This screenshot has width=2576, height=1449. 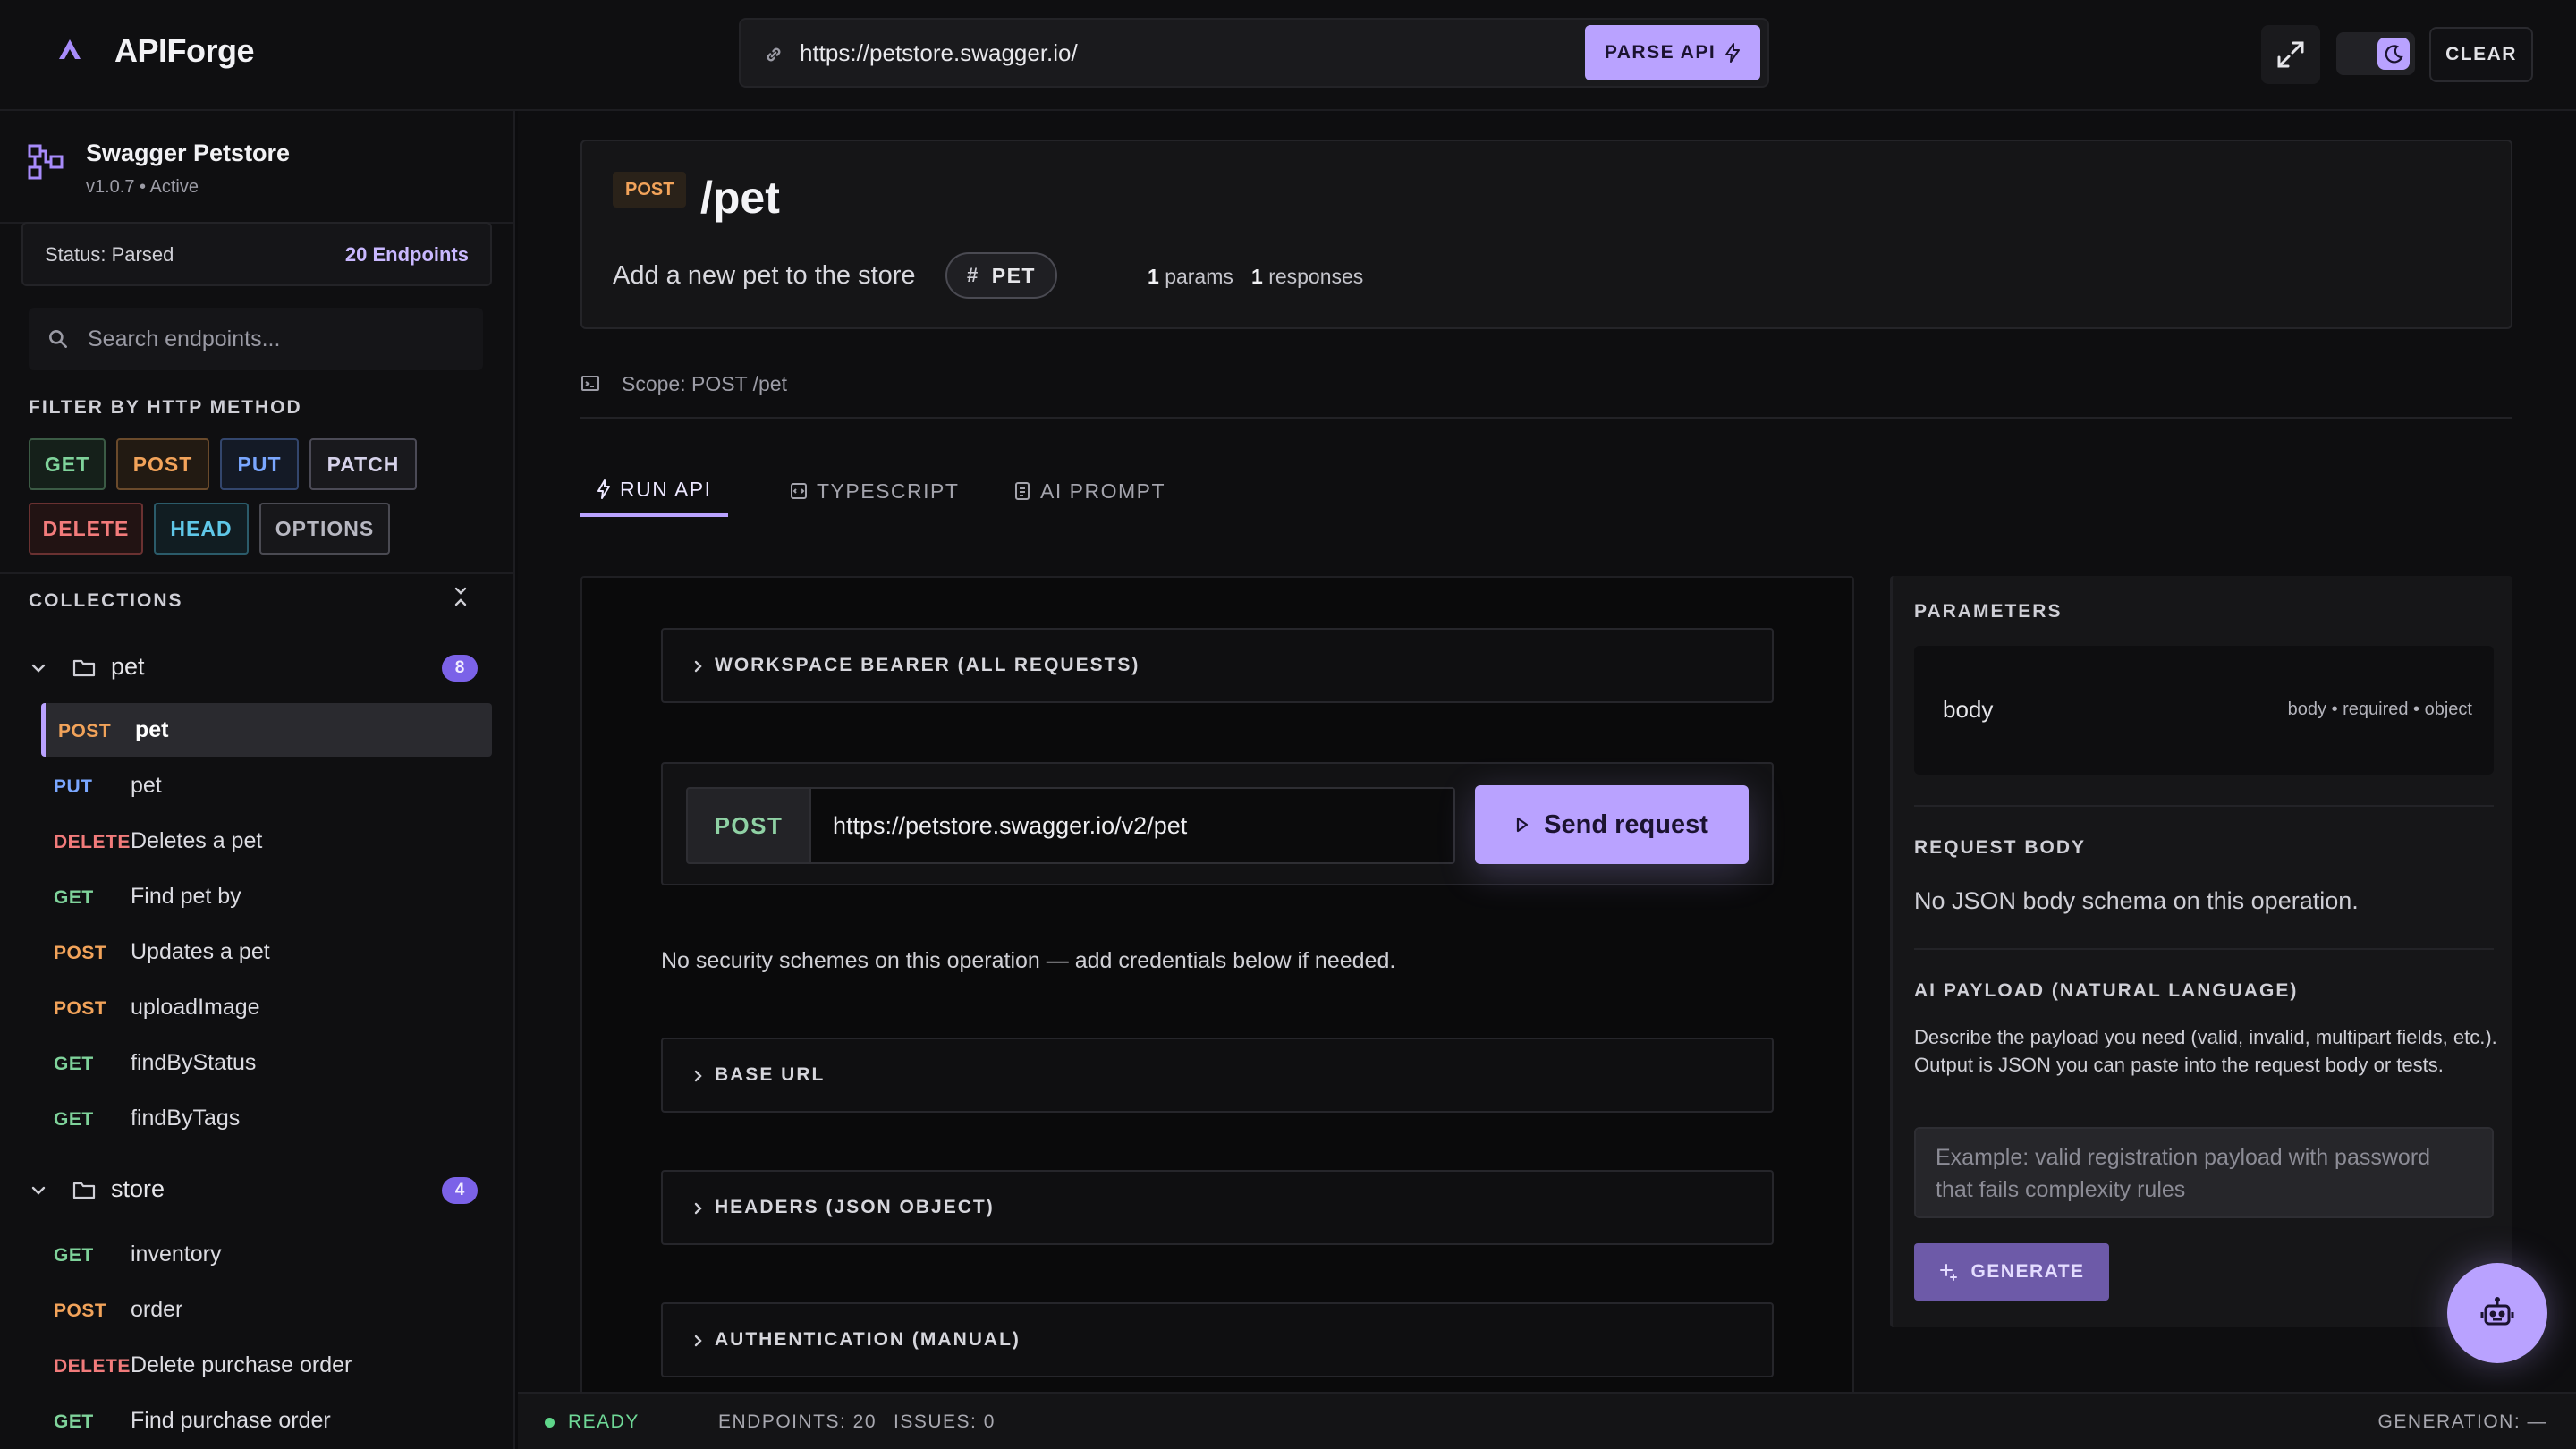 I want to click on send-request-button: Send request, so click(x=1612, y=824).